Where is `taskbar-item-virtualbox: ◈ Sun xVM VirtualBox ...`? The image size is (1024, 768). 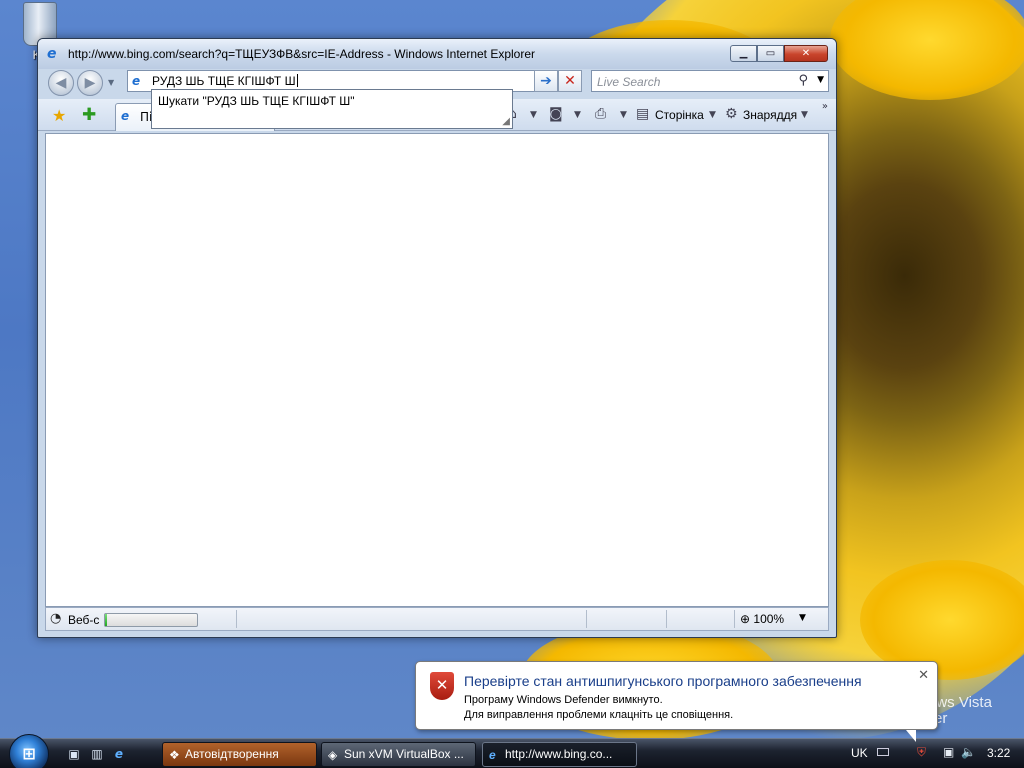
taskbar-item-virtualbox: ◈ Sun xVM VirtualBox ... is located at coordinates (398, 754).